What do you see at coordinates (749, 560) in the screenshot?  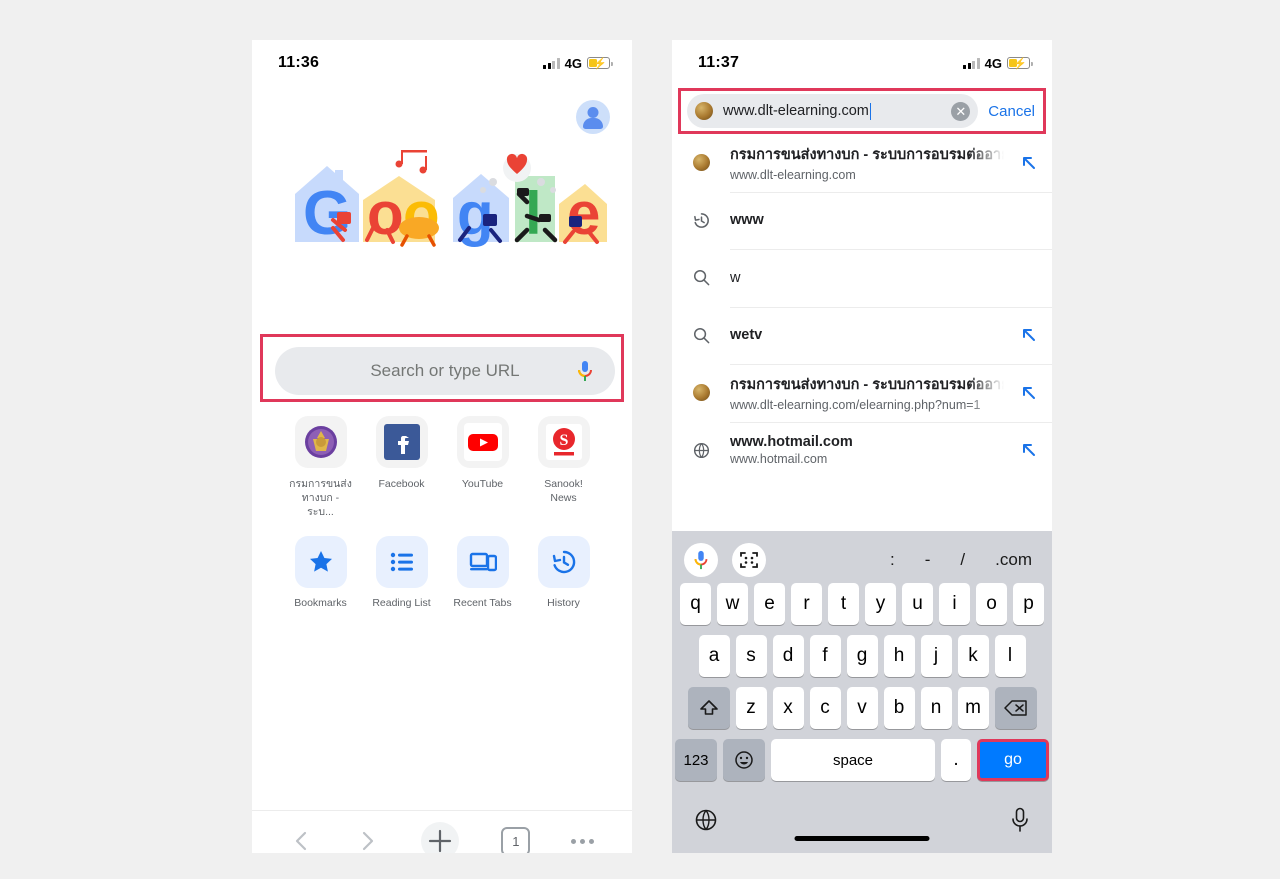 I see `qr-scan-icon` at bounding box center [749, 560].